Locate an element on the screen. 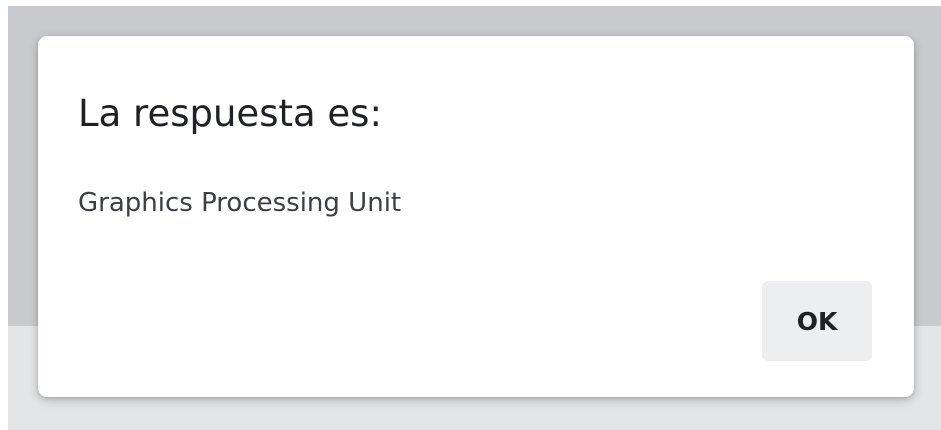 The width and height of the screenshot is (941, 430). dialog-message: Graphics Processing Unit is located at coordinates (240, 203).